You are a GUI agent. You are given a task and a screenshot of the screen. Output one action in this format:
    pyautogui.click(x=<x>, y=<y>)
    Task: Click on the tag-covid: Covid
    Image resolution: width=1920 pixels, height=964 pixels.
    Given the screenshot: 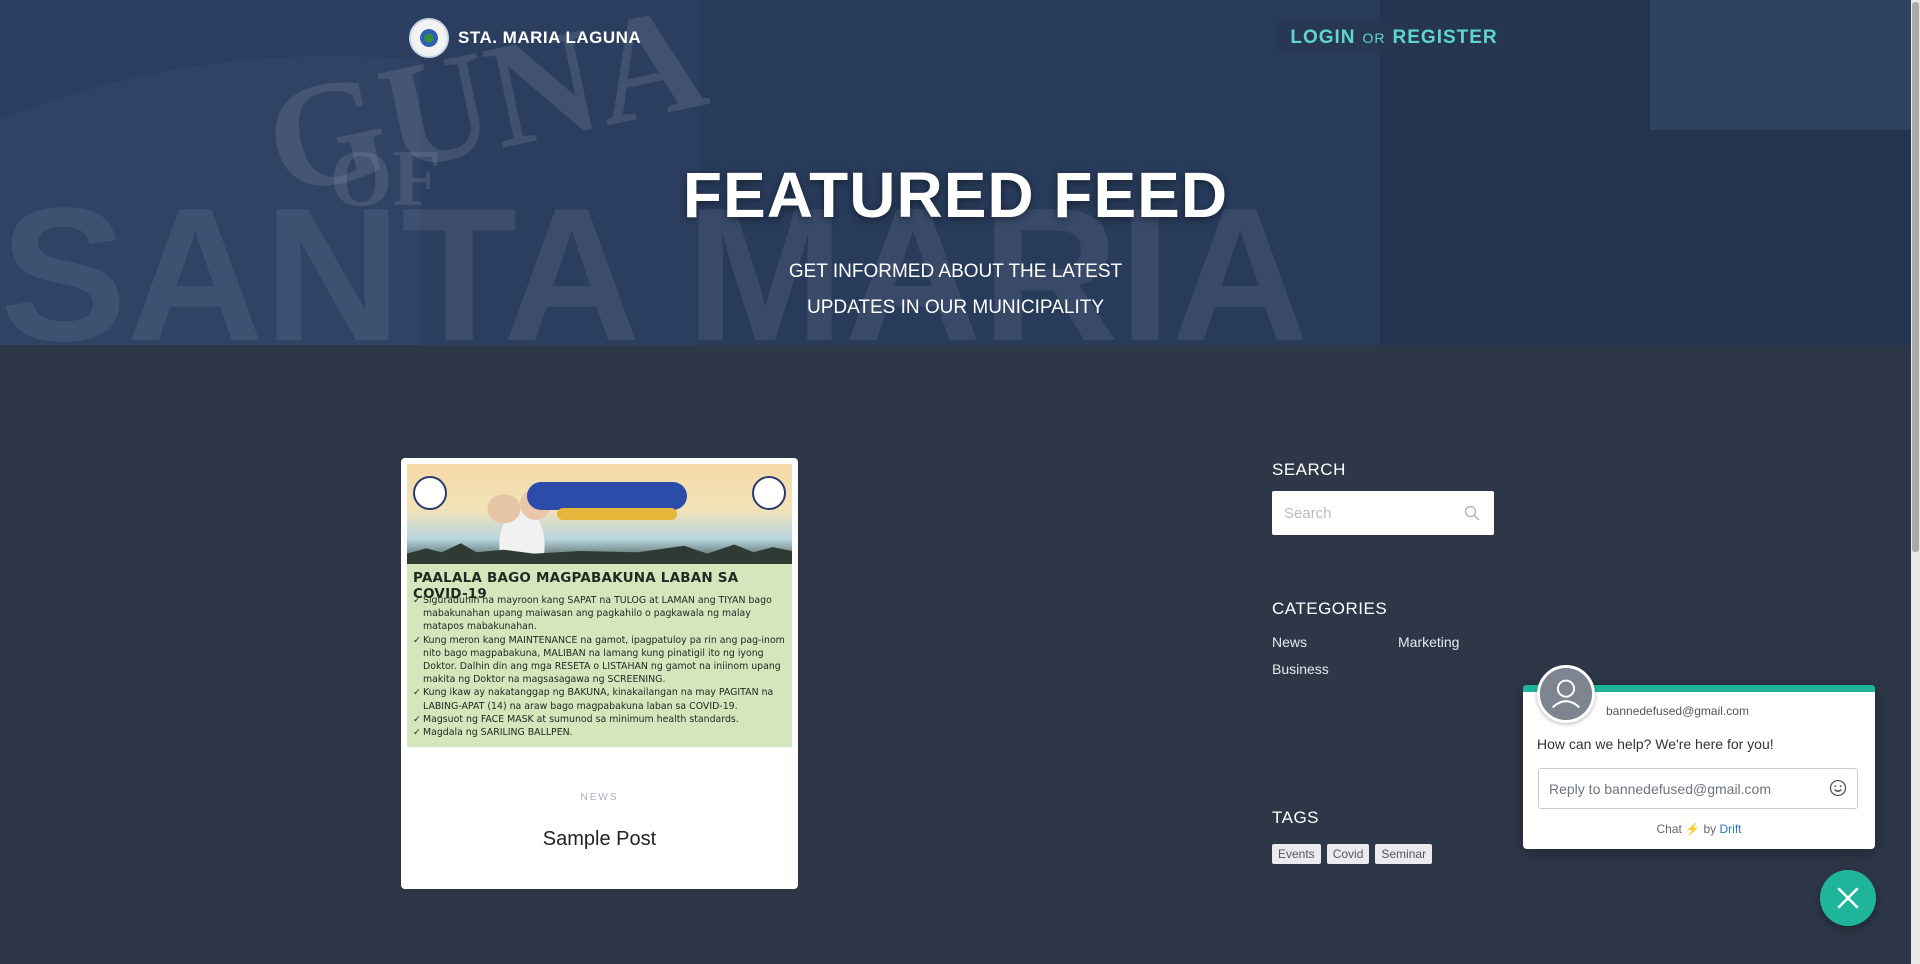 What is the action you would take?
    pyautogui.click(x=1348, y=854)
    